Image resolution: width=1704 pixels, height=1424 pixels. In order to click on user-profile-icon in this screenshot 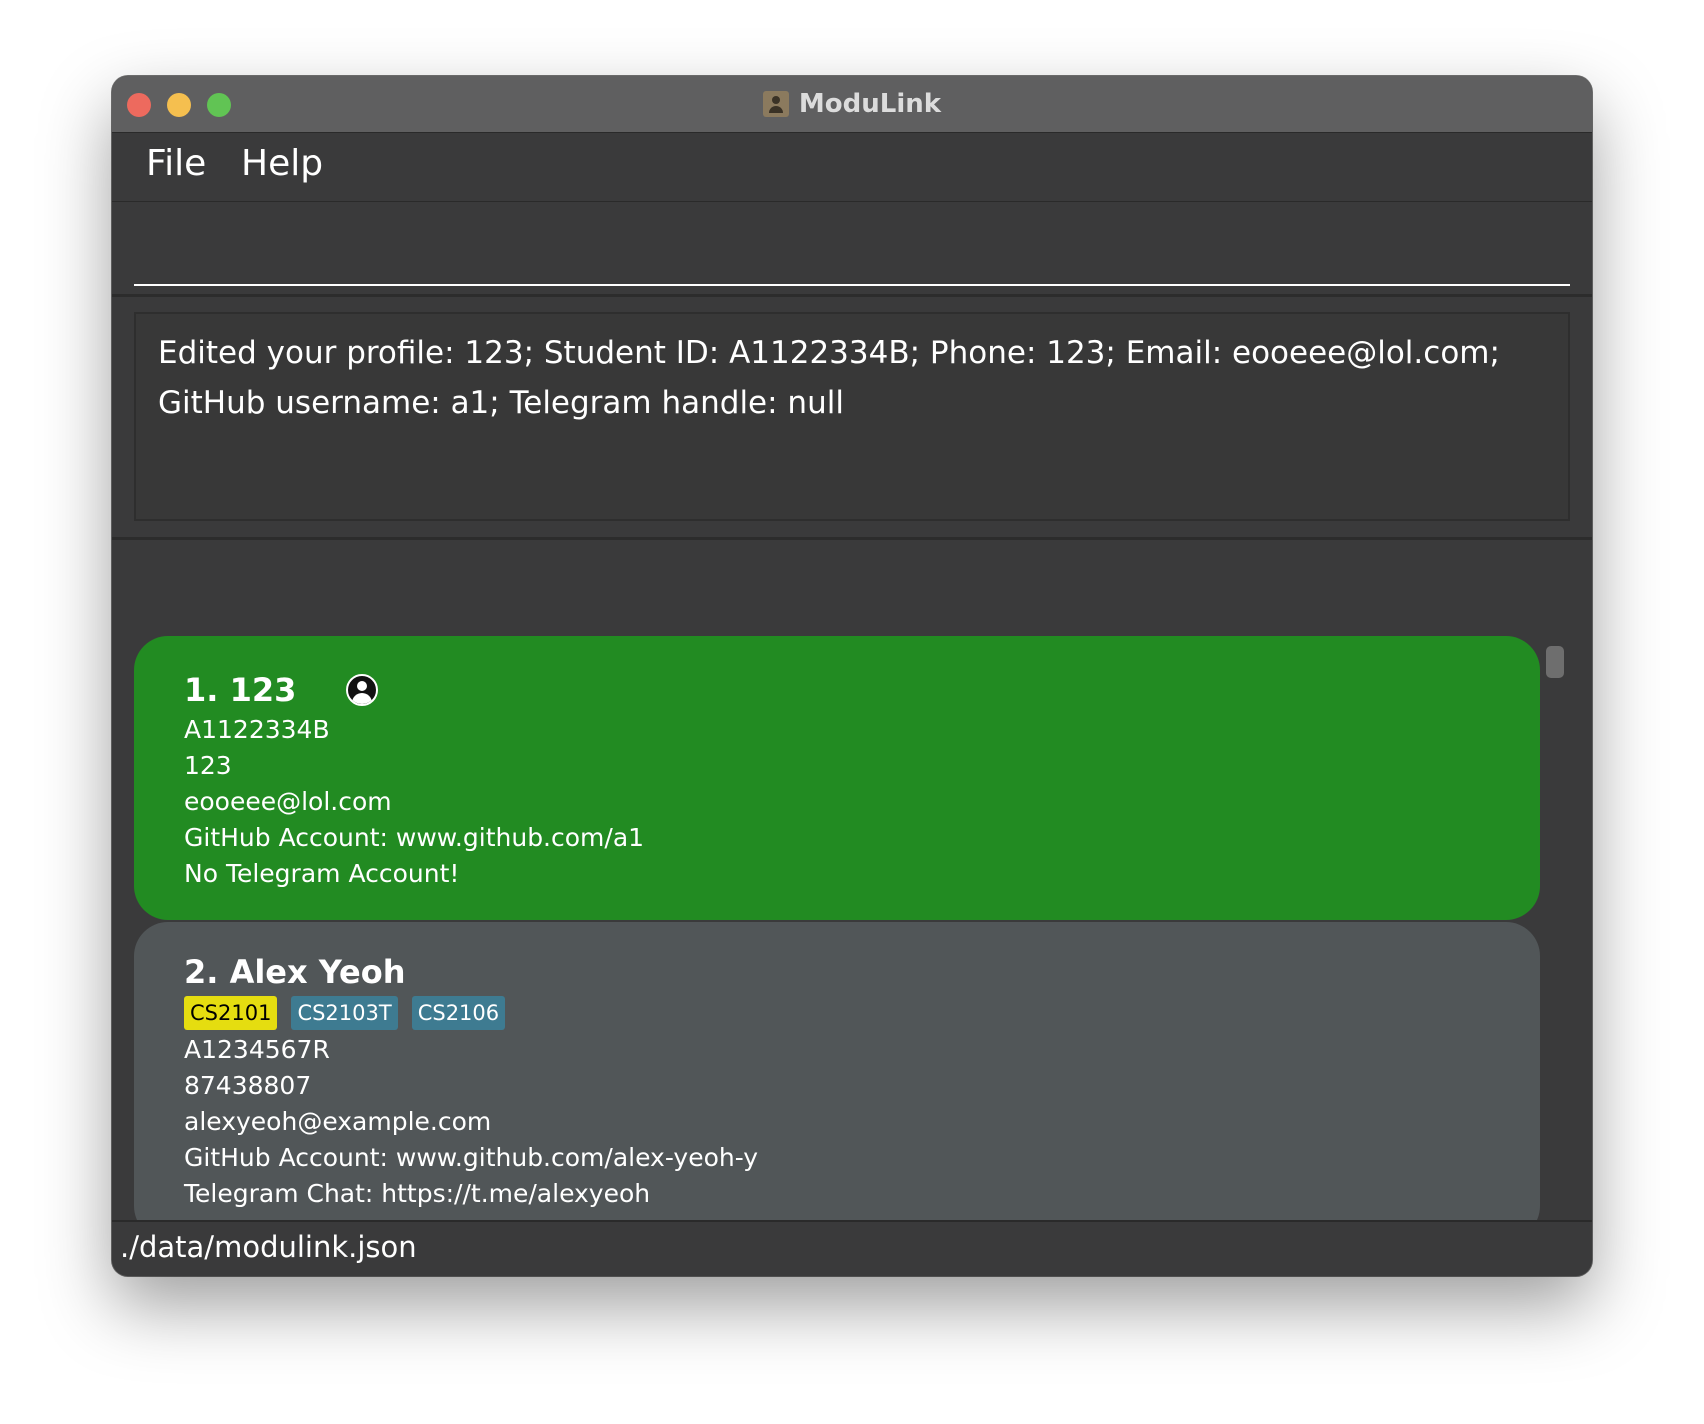, I will do `click(362, 690)`.